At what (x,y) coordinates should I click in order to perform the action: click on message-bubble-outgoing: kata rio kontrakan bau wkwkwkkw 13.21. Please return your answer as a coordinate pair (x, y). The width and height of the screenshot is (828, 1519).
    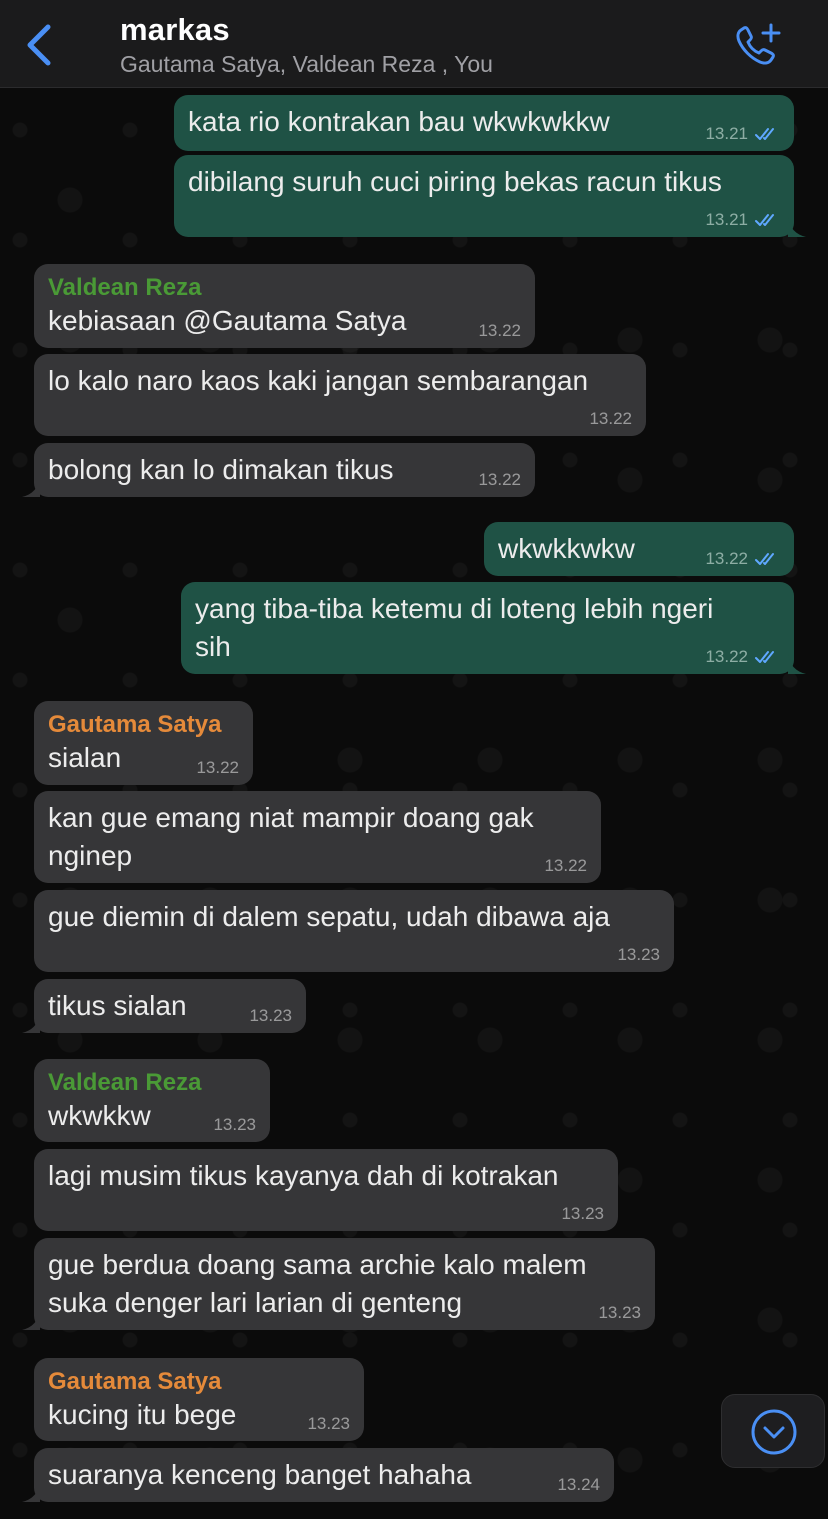
    Looking at the image, I should click on (484, 123).